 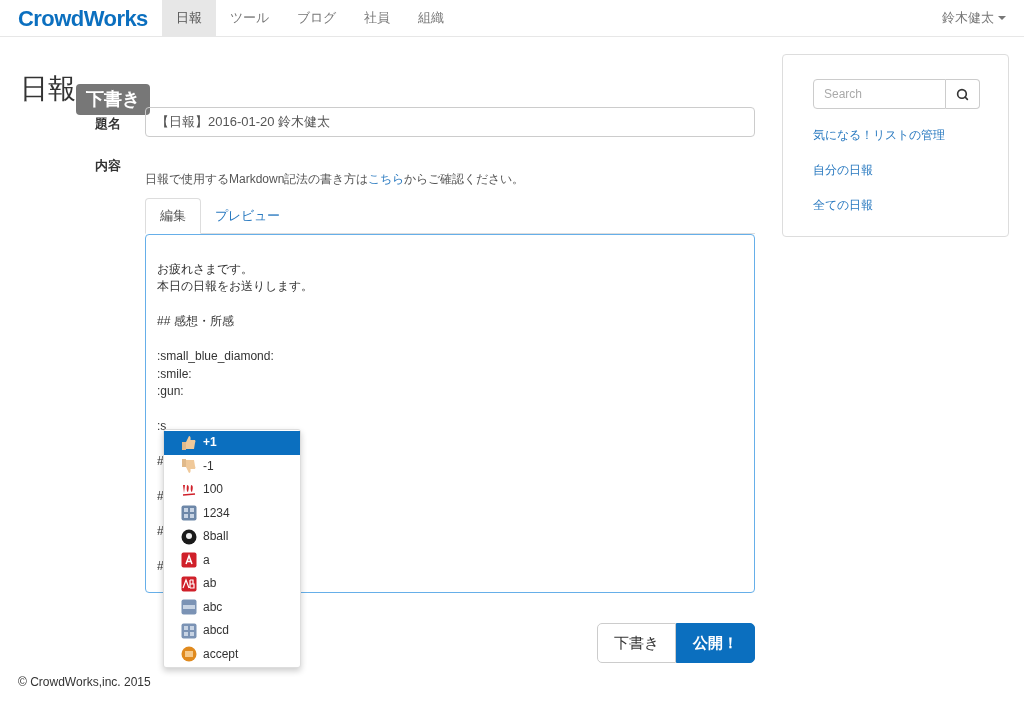 I want to click on page-title: 日報, so click(x=48, y=89).